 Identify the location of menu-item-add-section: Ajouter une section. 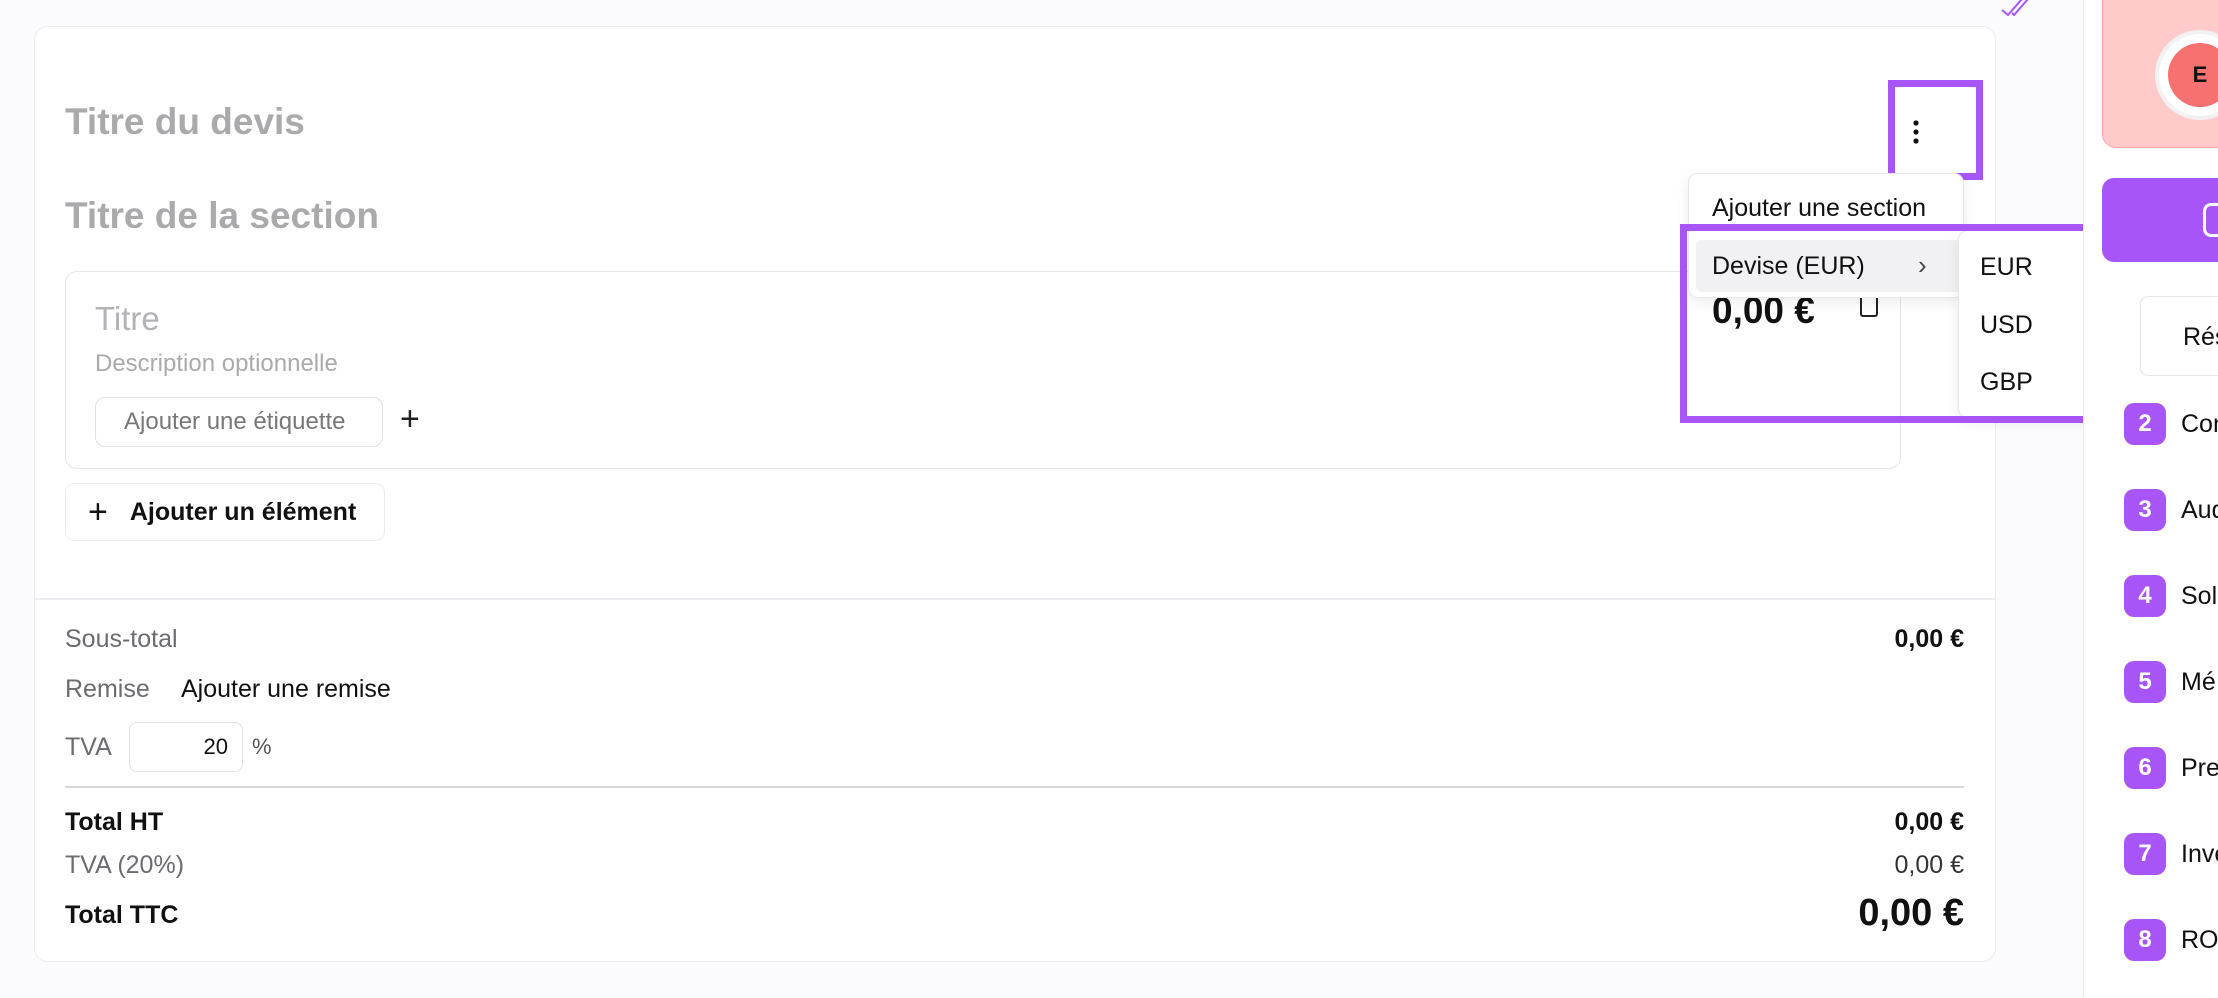
(1819, 208).